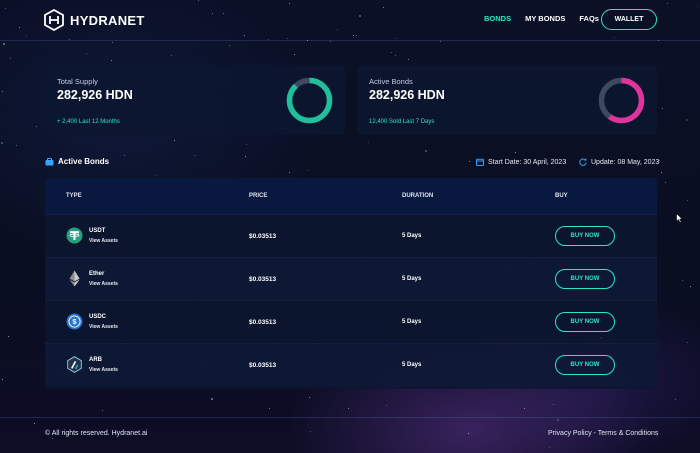 This screenshot has width=700, height=453. I want to click on mouse-cursor-icon, so click(679, 218).